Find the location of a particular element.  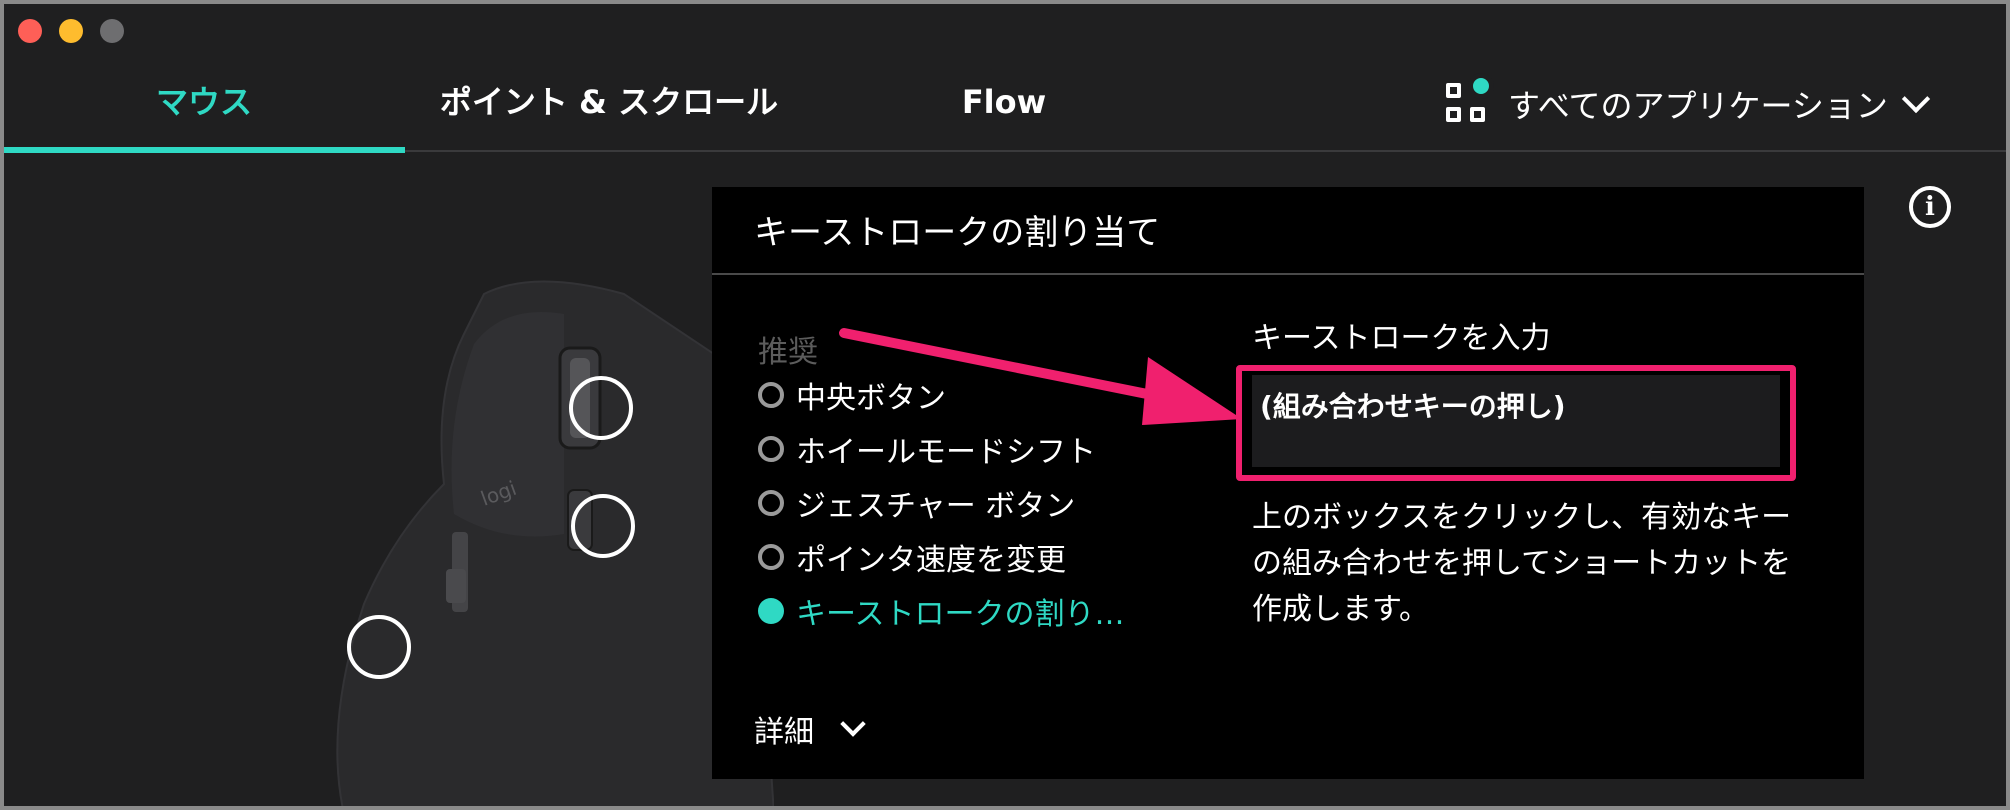

tab-flow: Flow is located at coordinates (1004, 102).